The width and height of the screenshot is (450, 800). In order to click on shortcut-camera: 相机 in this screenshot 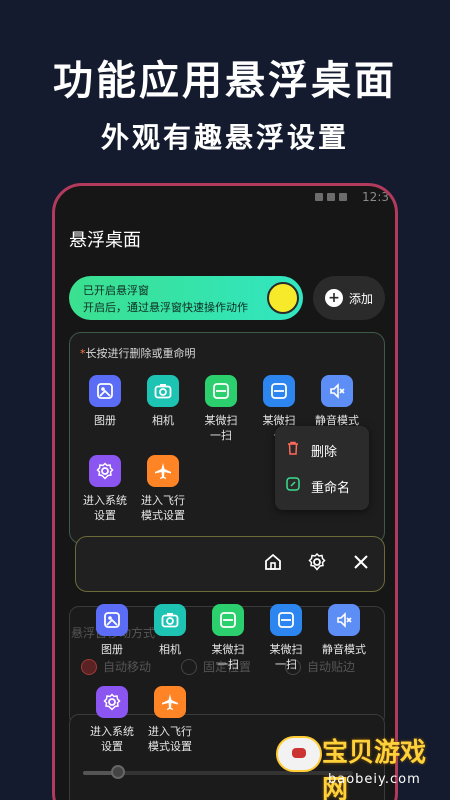, I will do `click(163, 401)`.